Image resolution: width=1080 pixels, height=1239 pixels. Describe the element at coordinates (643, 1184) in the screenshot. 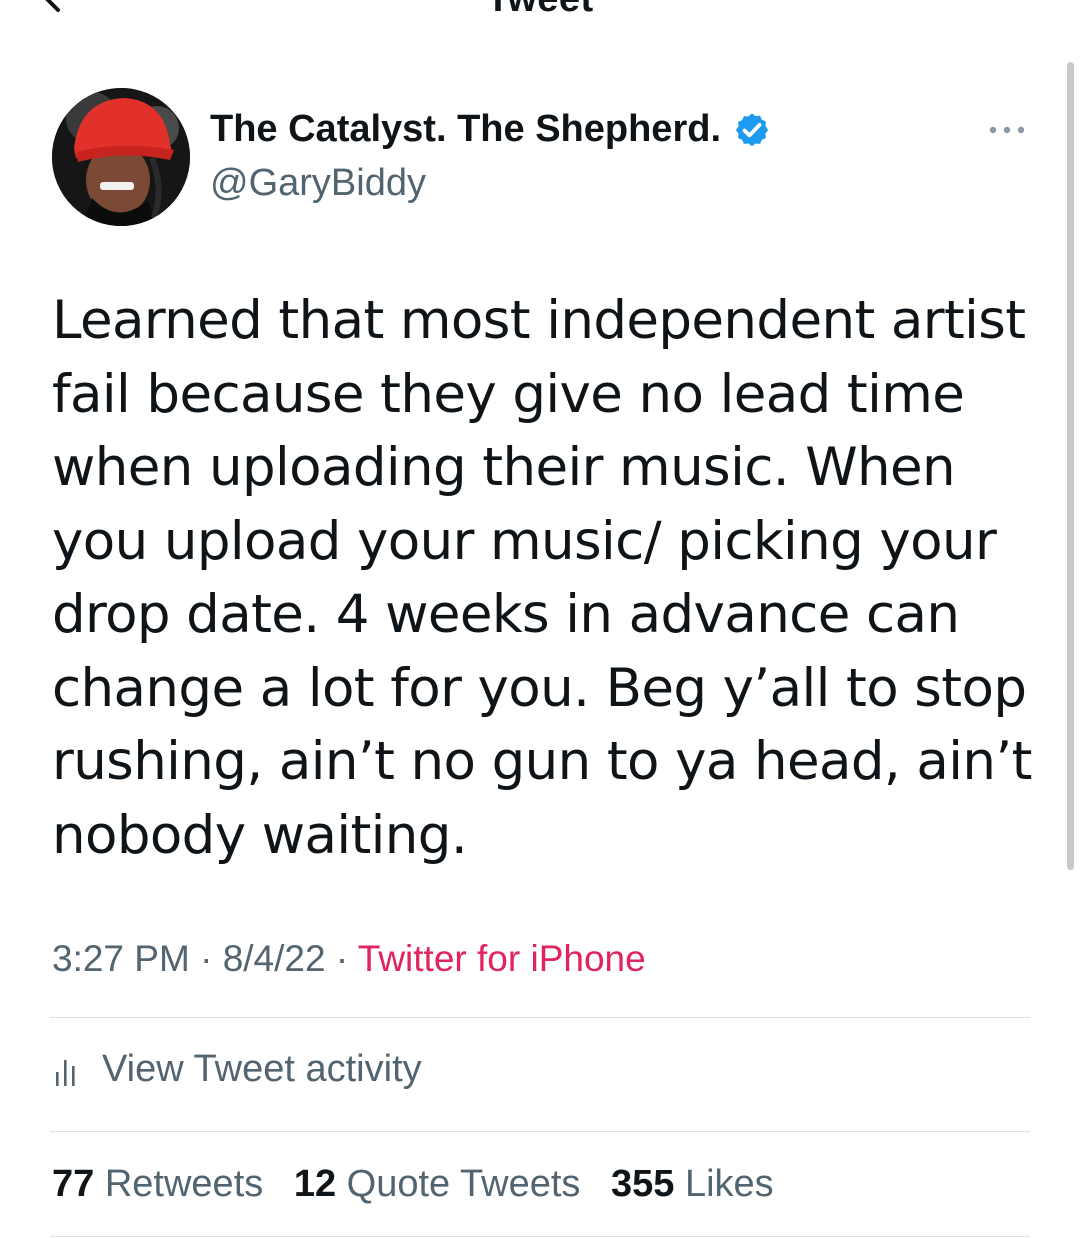

I see `likes-count: 355` at that location.